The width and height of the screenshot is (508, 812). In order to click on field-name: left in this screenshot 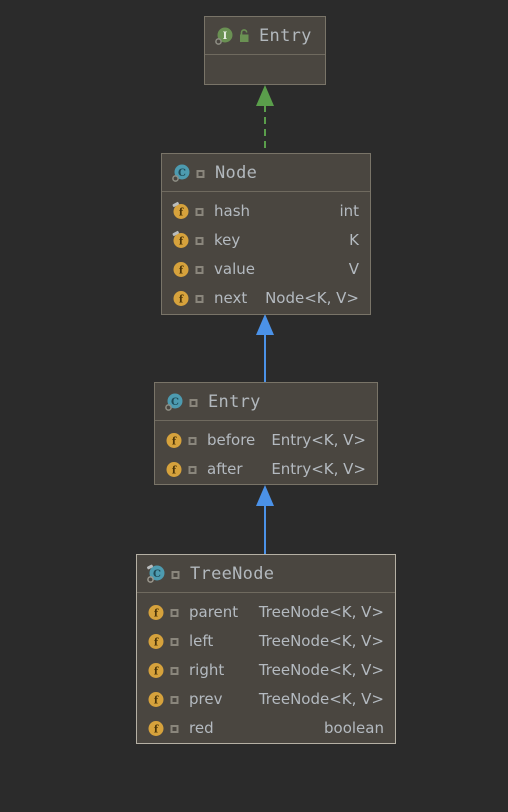, I will do `click(201, 640)`.